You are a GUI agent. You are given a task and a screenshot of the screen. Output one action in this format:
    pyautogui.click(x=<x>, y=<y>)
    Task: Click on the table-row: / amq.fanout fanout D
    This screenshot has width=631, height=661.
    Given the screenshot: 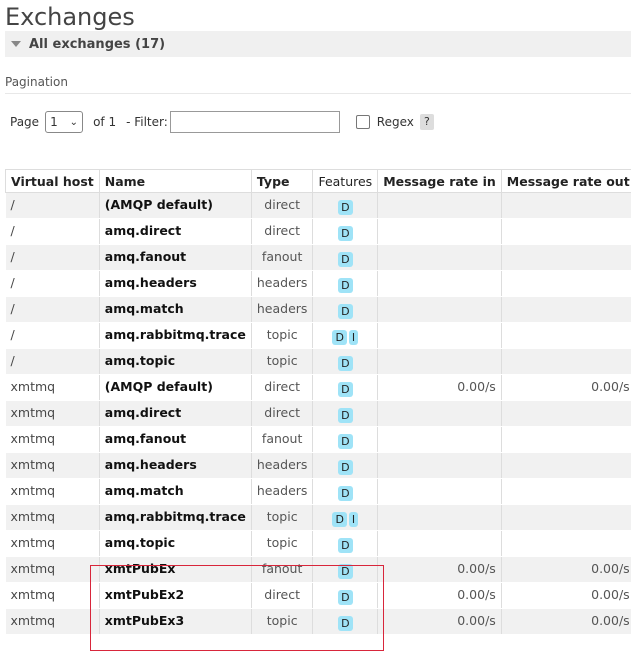 What is the action you would take?
    pyautogui.click(x=318, y=257)
    